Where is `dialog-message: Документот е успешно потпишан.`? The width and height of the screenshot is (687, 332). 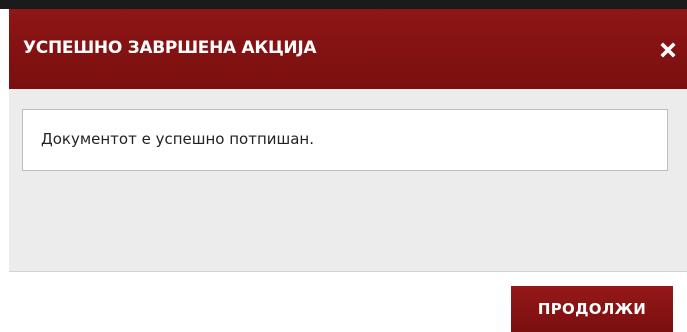 dialog-message: Документот е успешно потпишан. is located at coordinates (178, 139).